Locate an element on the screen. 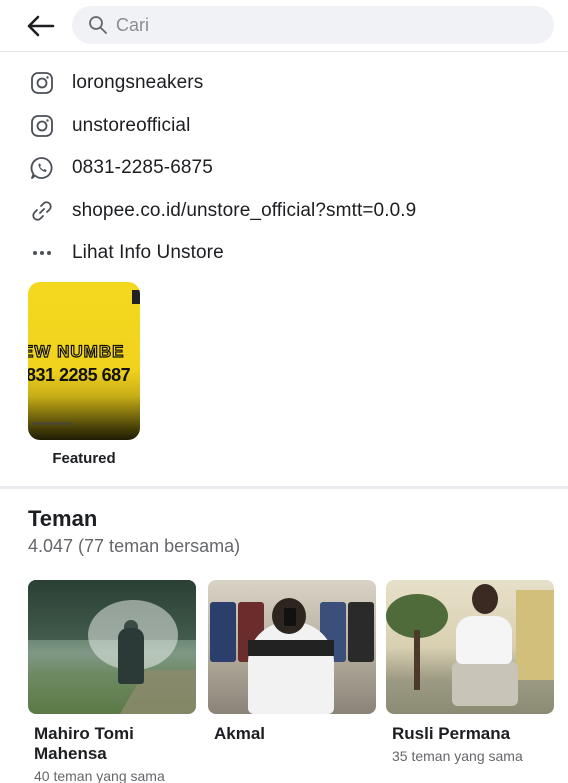 This screenshot has height=783, width=568. featured-collection: EW NUMBE 831 2285 687 Featured is located at coordinates (84, 374).